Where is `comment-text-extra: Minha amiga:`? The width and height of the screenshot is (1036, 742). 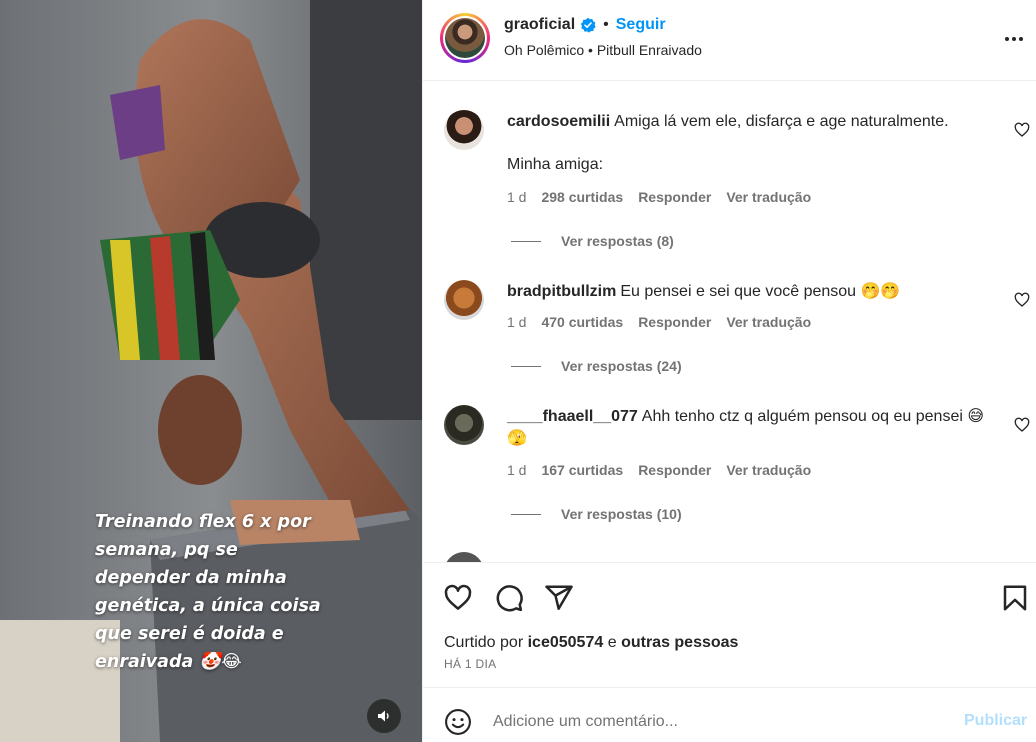 comment-text-extra: Minha amiga: is located at coordinates (555, 164).